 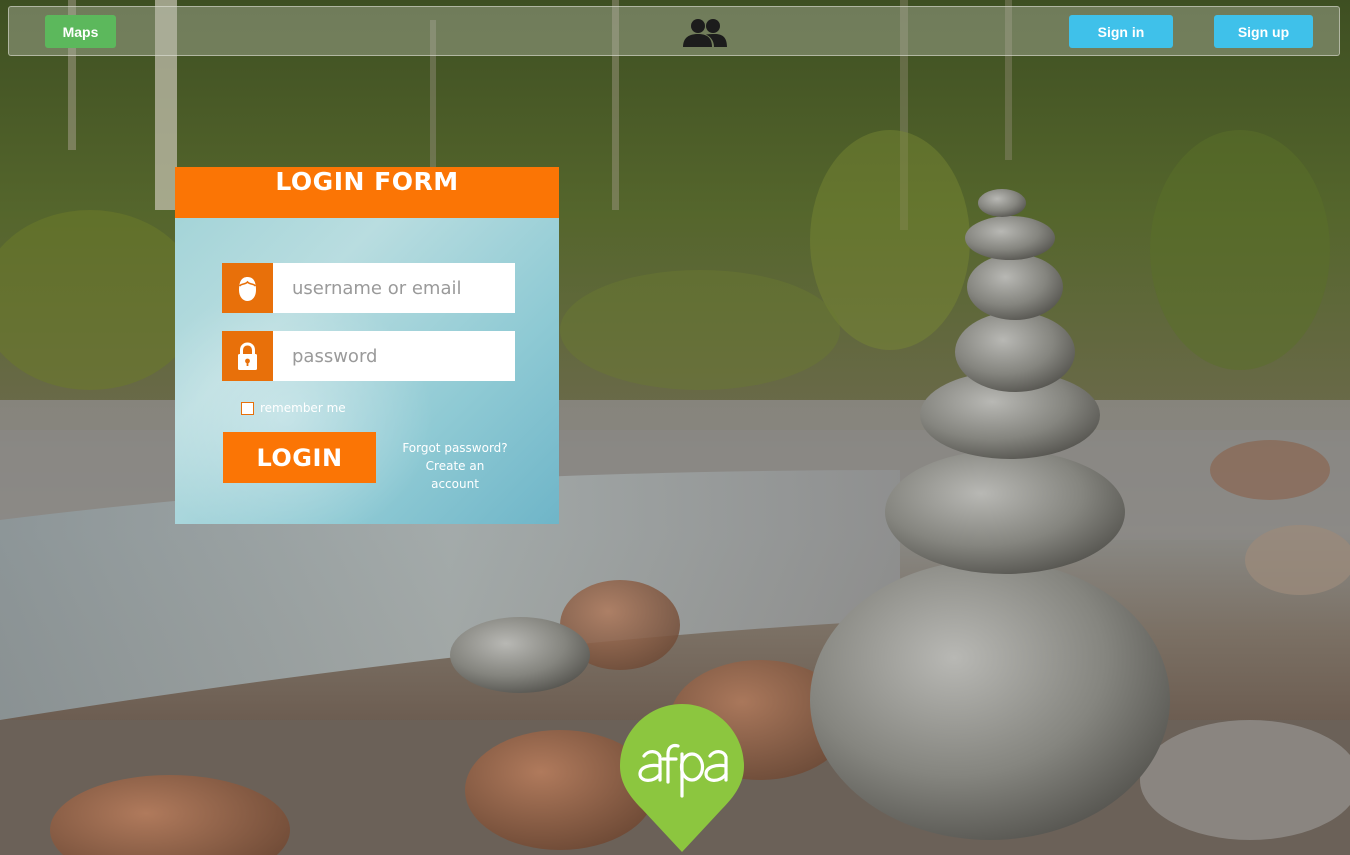 I want to click on username-input, so click(x=394, y=288).